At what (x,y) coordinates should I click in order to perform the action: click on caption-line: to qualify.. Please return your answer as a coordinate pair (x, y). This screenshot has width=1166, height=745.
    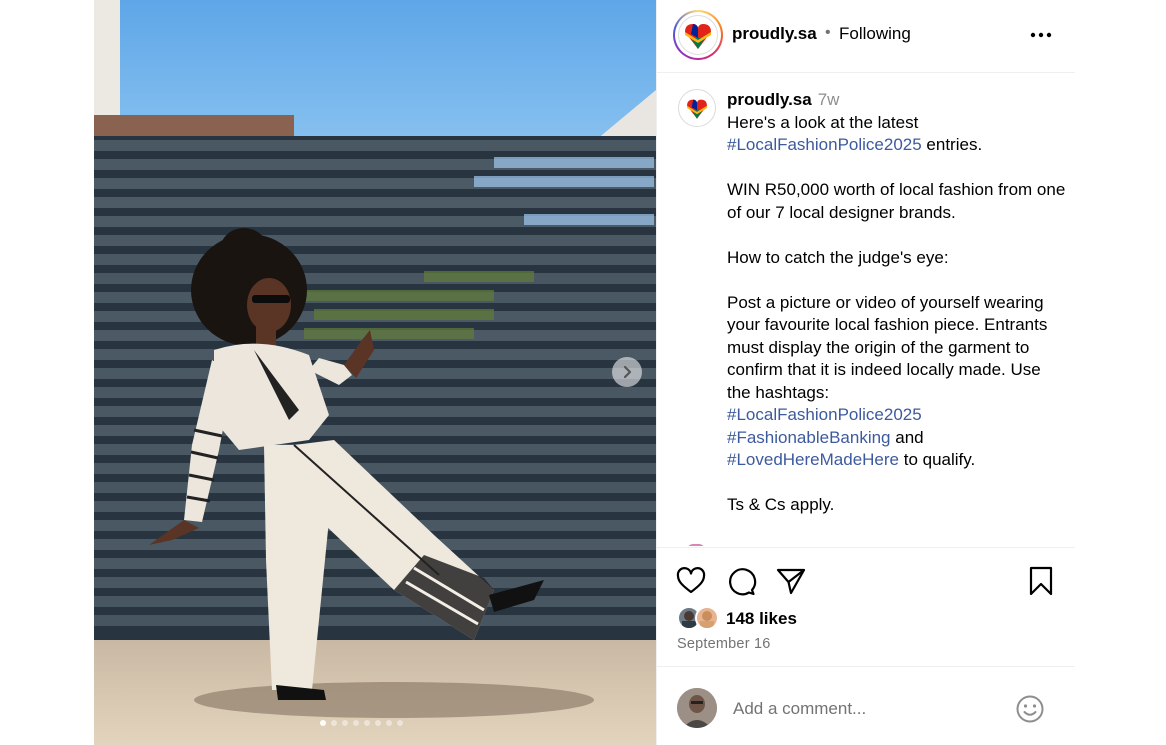
    Looking at the image, I should click on (937, 459).